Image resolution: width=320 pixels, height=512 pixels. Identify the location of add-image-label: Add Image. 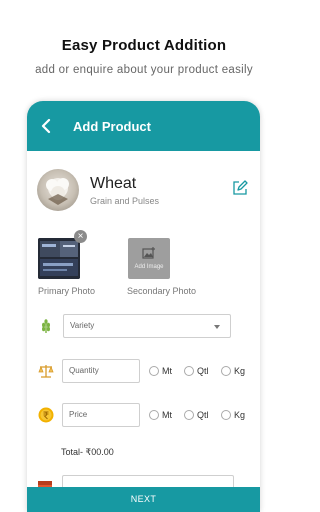
(149, 267).